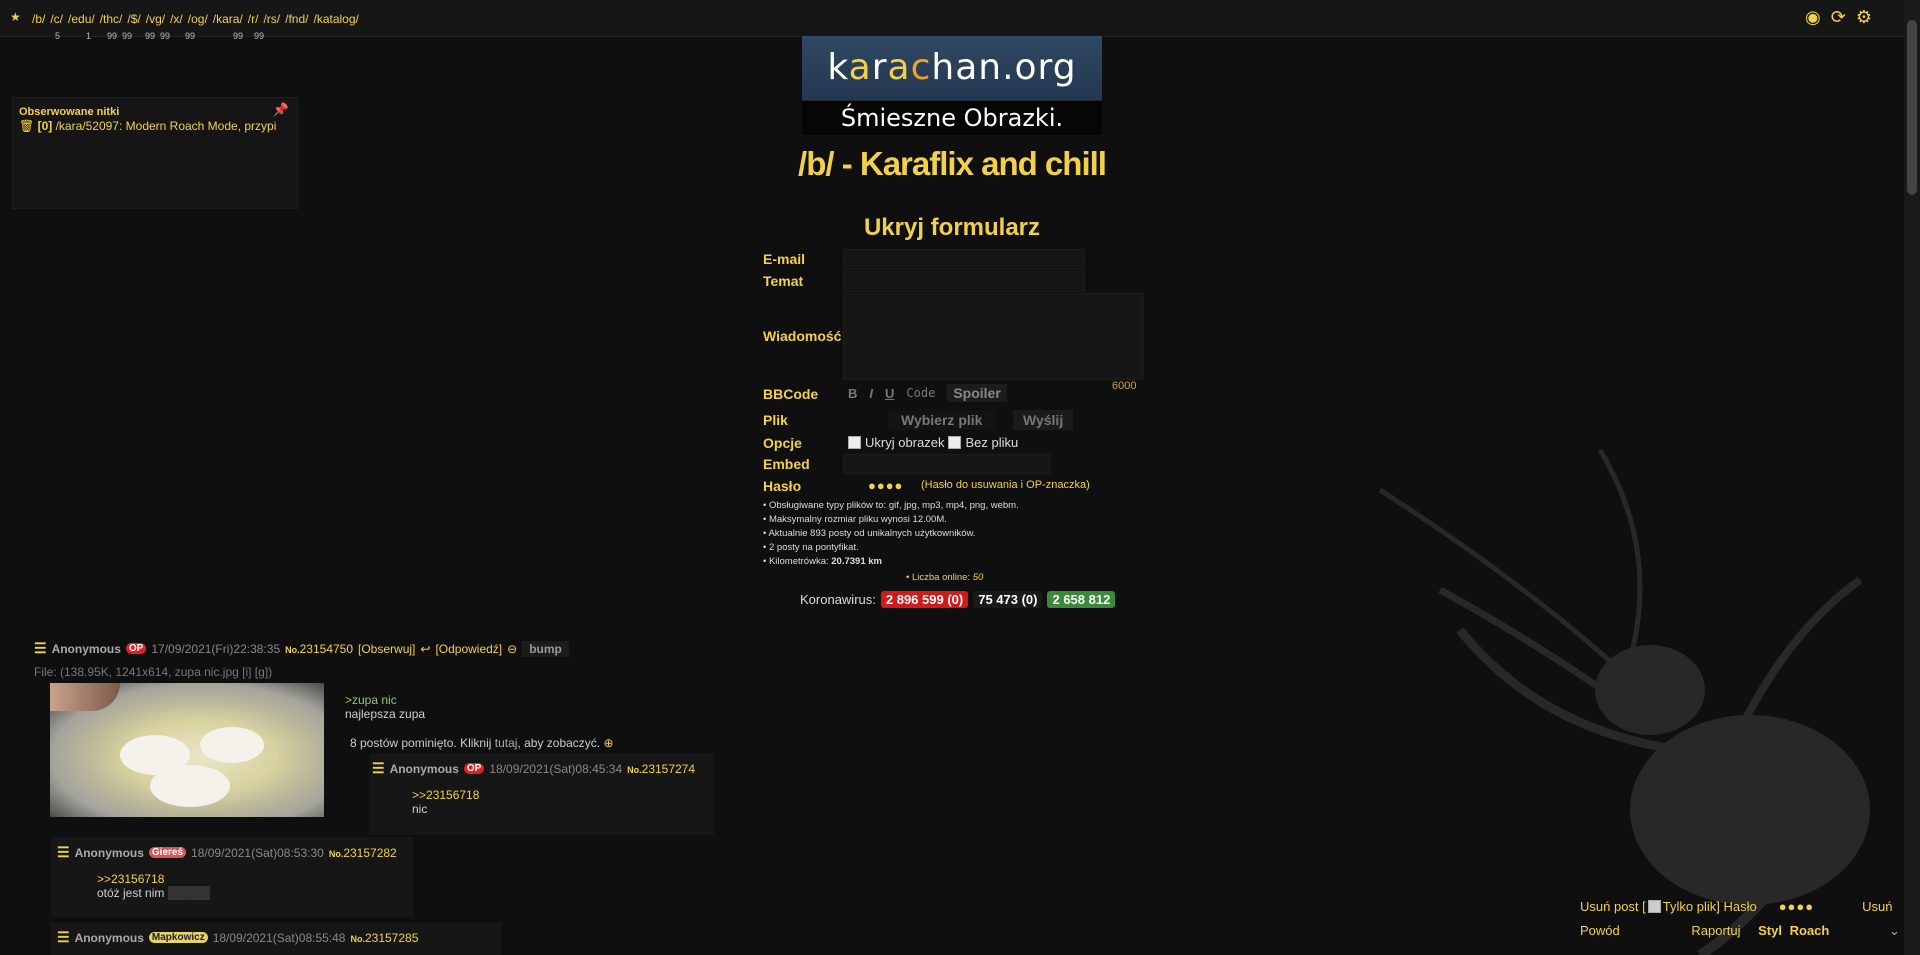 The width and height of the screenshot is (1920, 955). I want to click on gear-icon: ⚙, so click(1864, 17).